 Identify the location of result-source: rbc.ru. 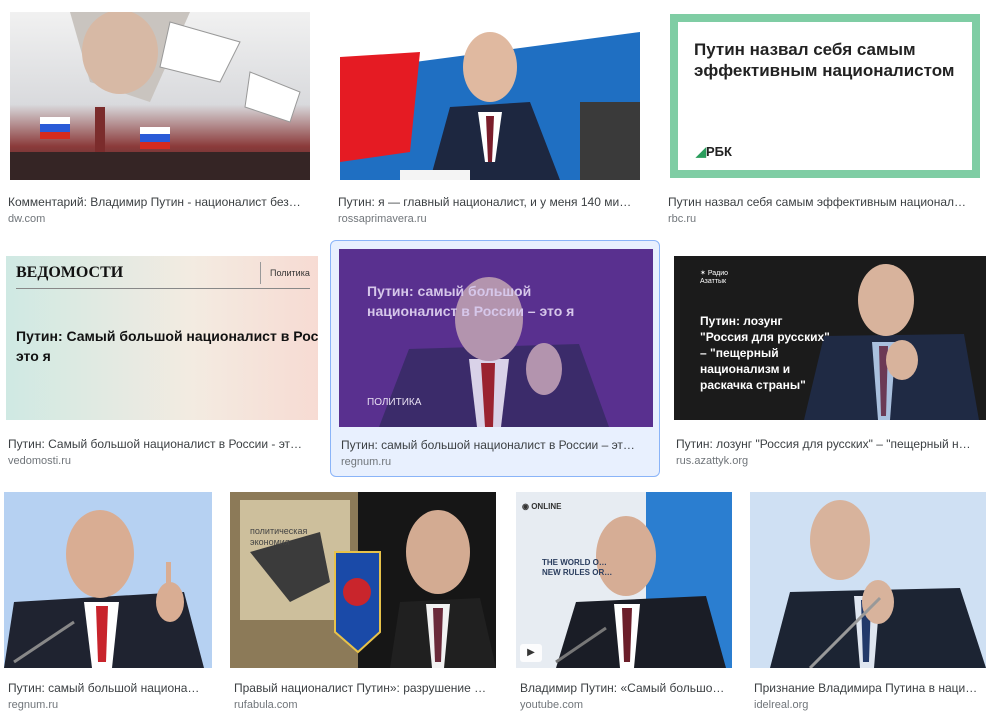
(682, 219).